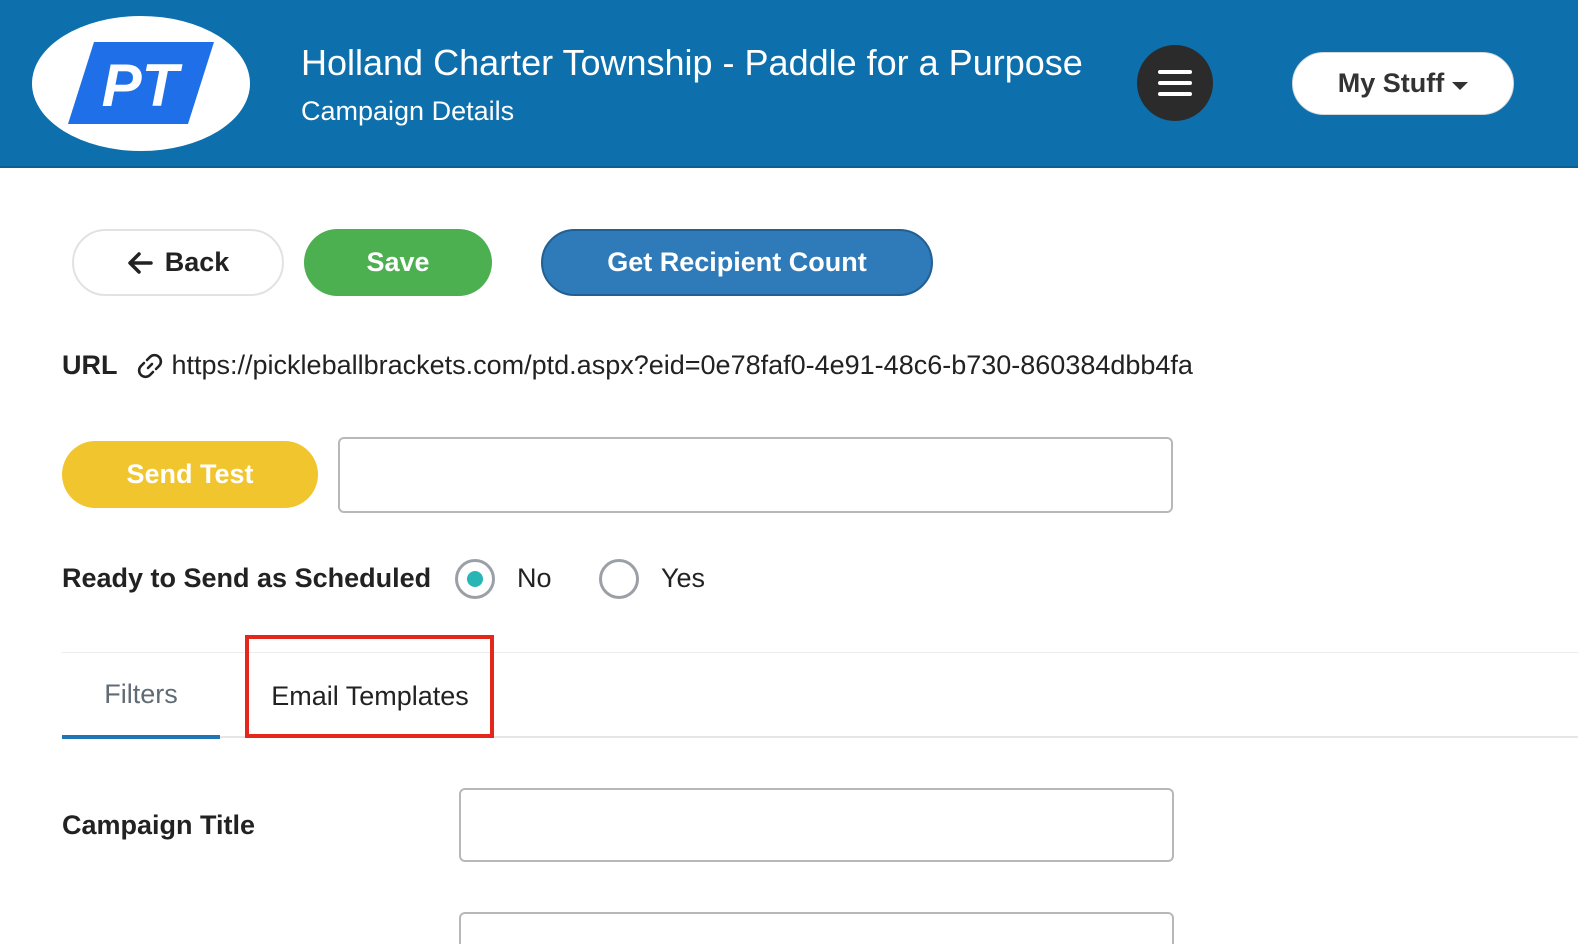 The height and width of the screenshot is (944, 1578). I want to click on back-label: Back, so click(197, 262).